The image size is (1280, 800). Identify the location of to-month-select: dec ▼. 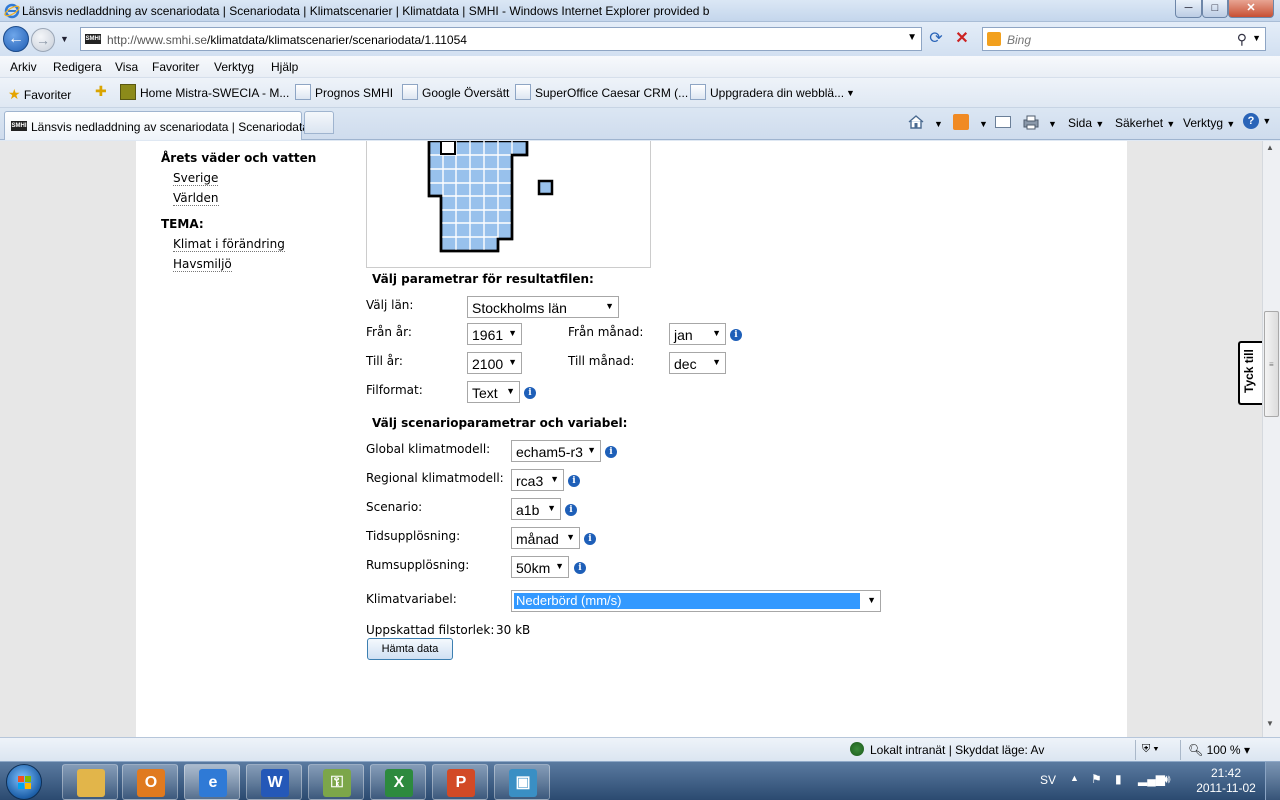
(697, 363).